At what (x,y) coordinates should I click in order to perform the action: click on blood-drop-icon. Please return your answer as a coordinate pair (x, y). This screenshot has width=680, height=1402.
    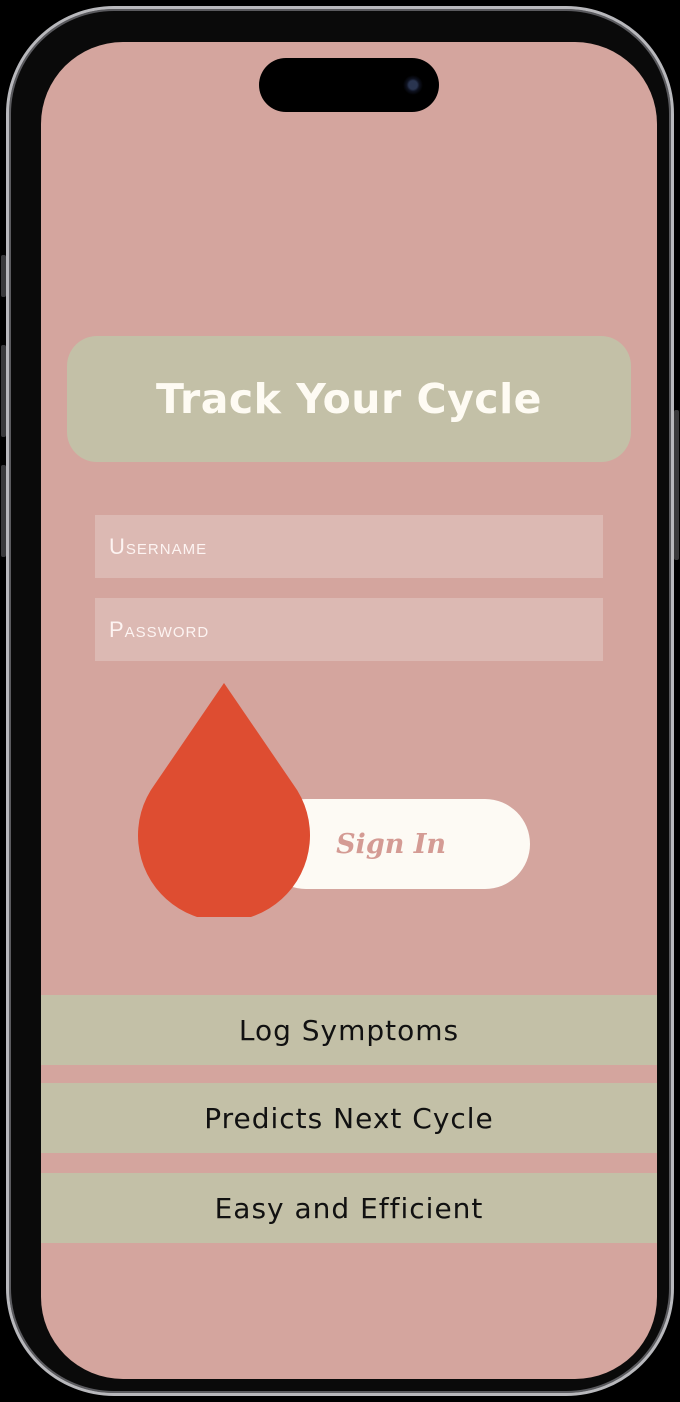
    Looking at the image, I should click on (224, 799).